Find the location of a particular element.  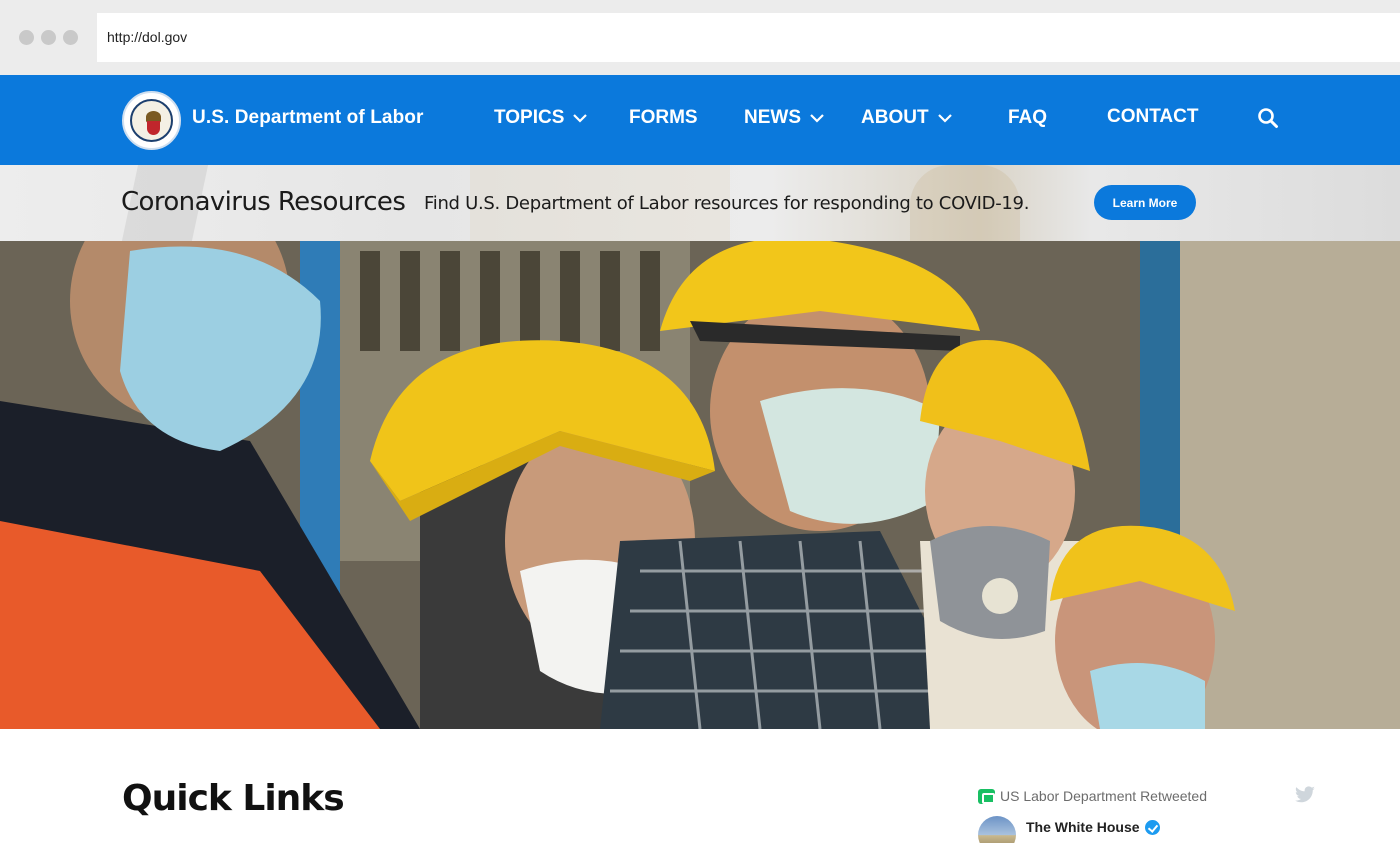

maximize-window-dot is located at coordinates (70, 37).